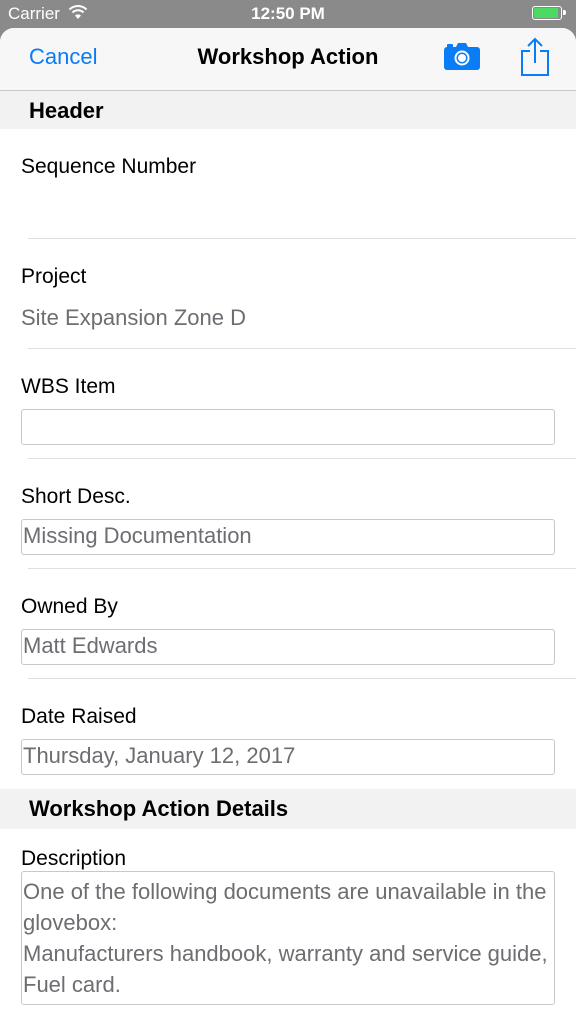 This screenshot has width=576, height=1024. I want to click on status-bar: Carrier 12:50 PM, so click(288, 15).